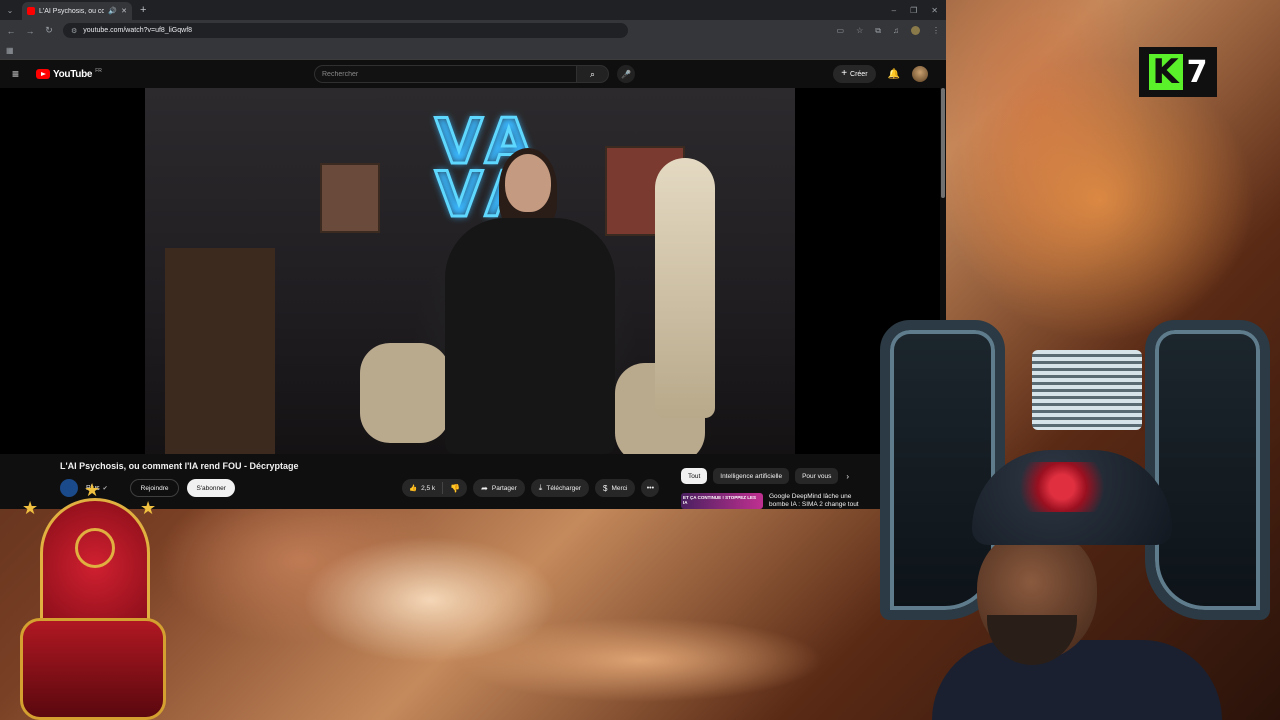 The width and height of the screenshot is (1280, 720). What do you see at coordinates (95, 548) in the screenshot?
I see `throne-ornament` at bounding box center [95, 548].